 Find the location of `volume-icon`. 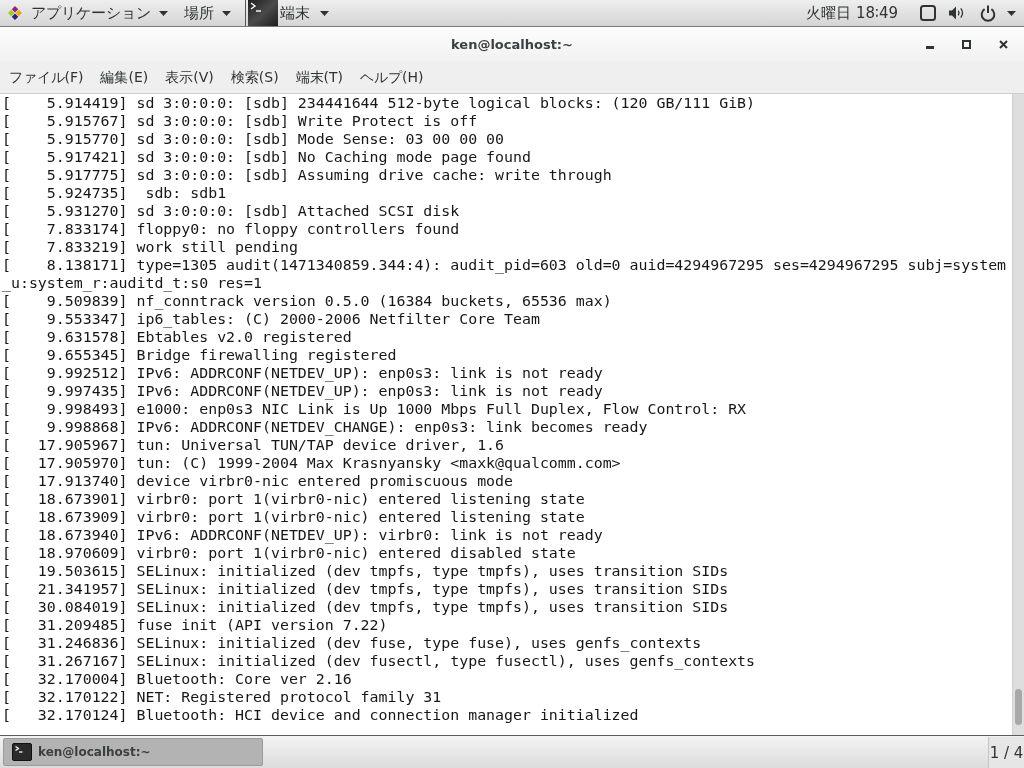

volume-icon is located at coordinates (957, 13).